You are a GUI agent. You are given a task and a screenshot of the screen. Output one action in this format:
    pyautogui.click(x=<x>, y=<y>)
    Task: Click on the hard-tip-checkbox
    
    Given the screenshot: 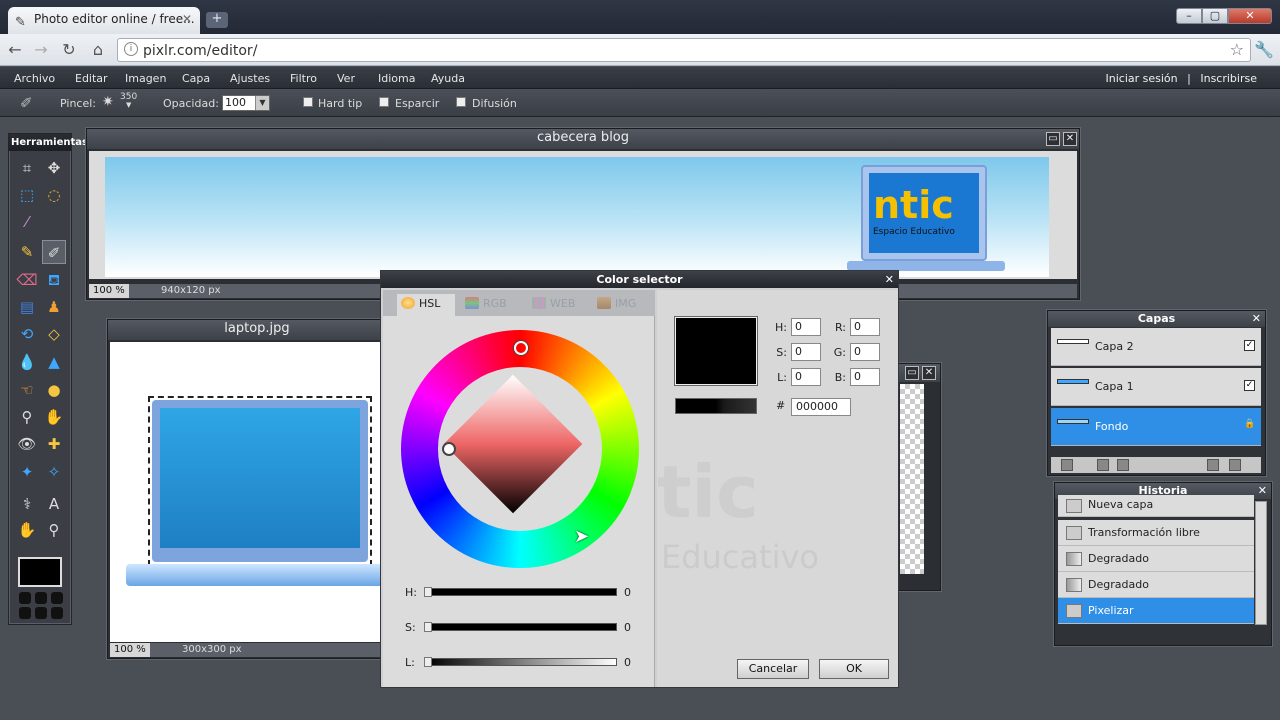 What is the action you would take?
    pyautogui.click(x=308, y=102)
    